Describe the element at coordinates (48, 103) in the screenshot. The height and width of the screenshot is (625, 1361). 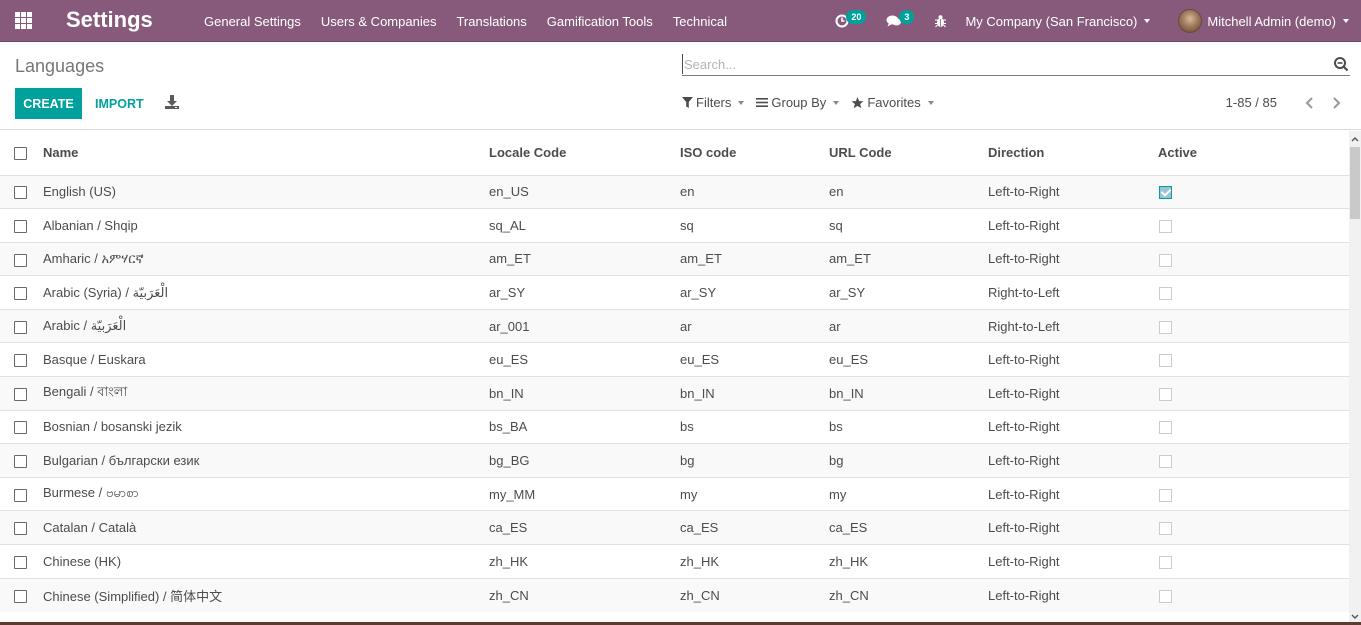
I see `create-button: CREATE` at that location.